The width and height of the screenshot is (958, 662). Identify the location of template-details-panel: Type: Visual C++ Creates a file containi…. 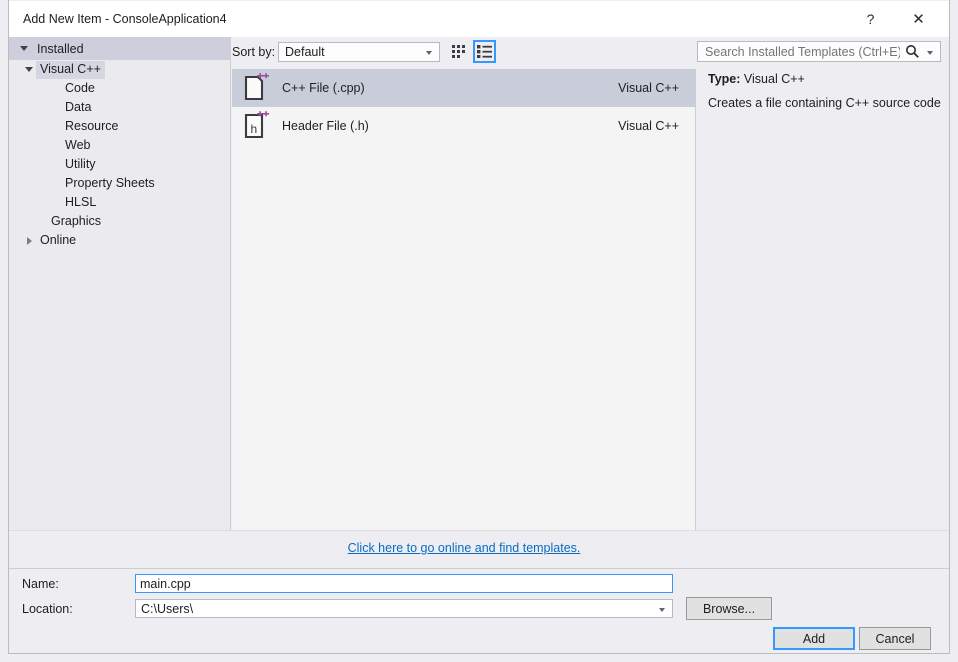
(820, 91).